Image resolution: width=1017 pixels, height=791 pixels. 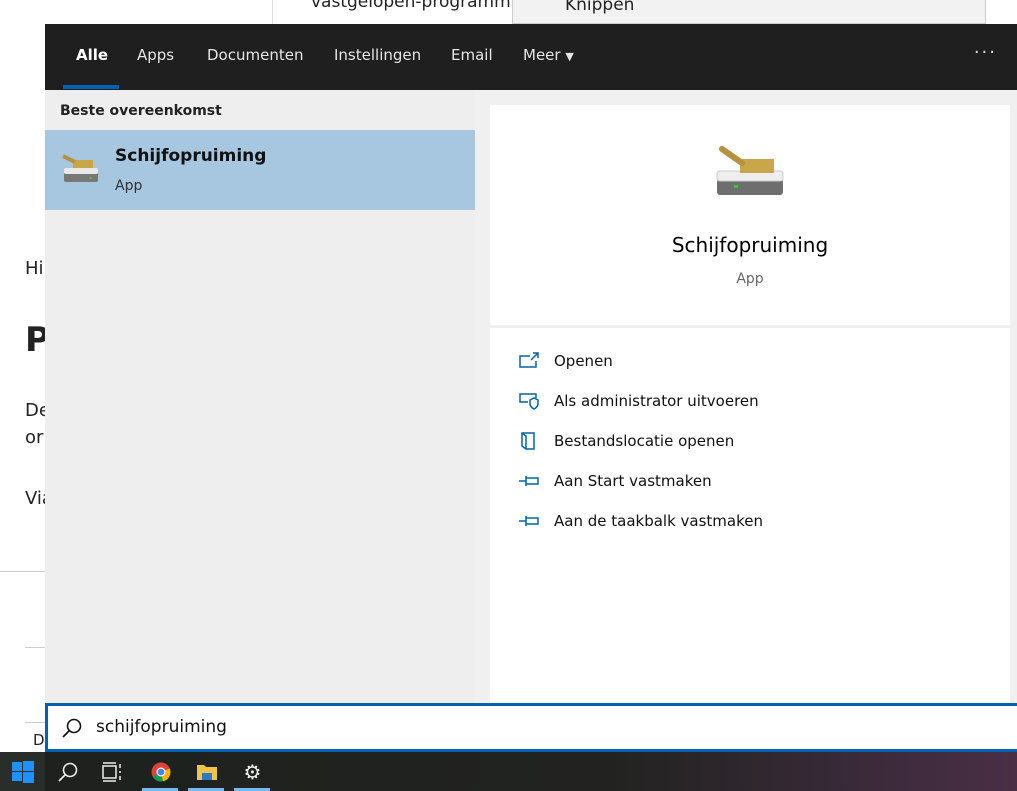 I want to click on tab-documenten: Documenten, so click(x=255, y=55).